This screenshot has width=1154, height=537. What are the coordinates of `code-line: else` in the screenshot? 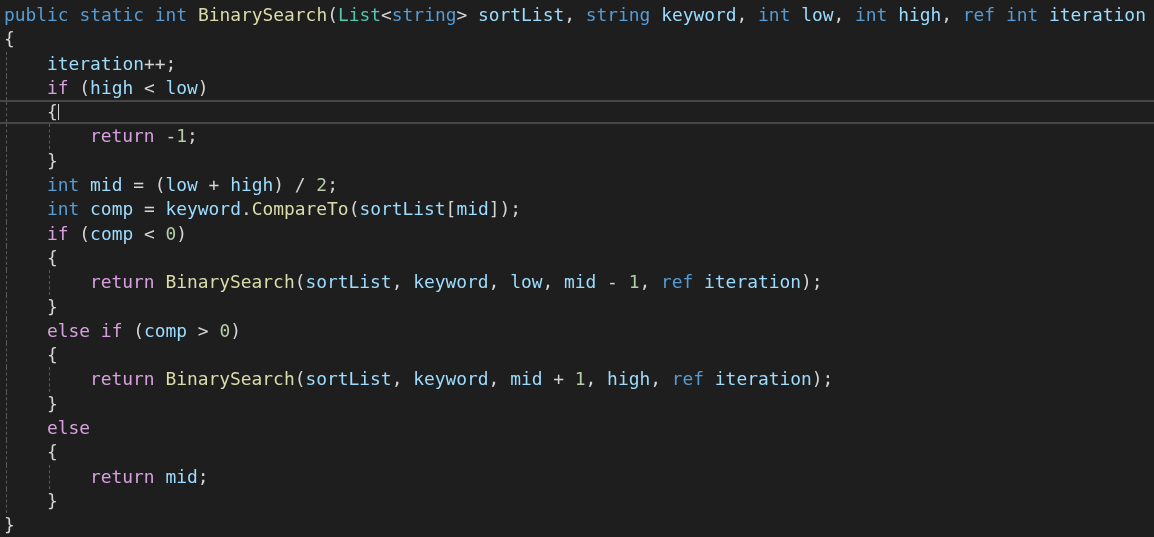 It's located at (69, 428).